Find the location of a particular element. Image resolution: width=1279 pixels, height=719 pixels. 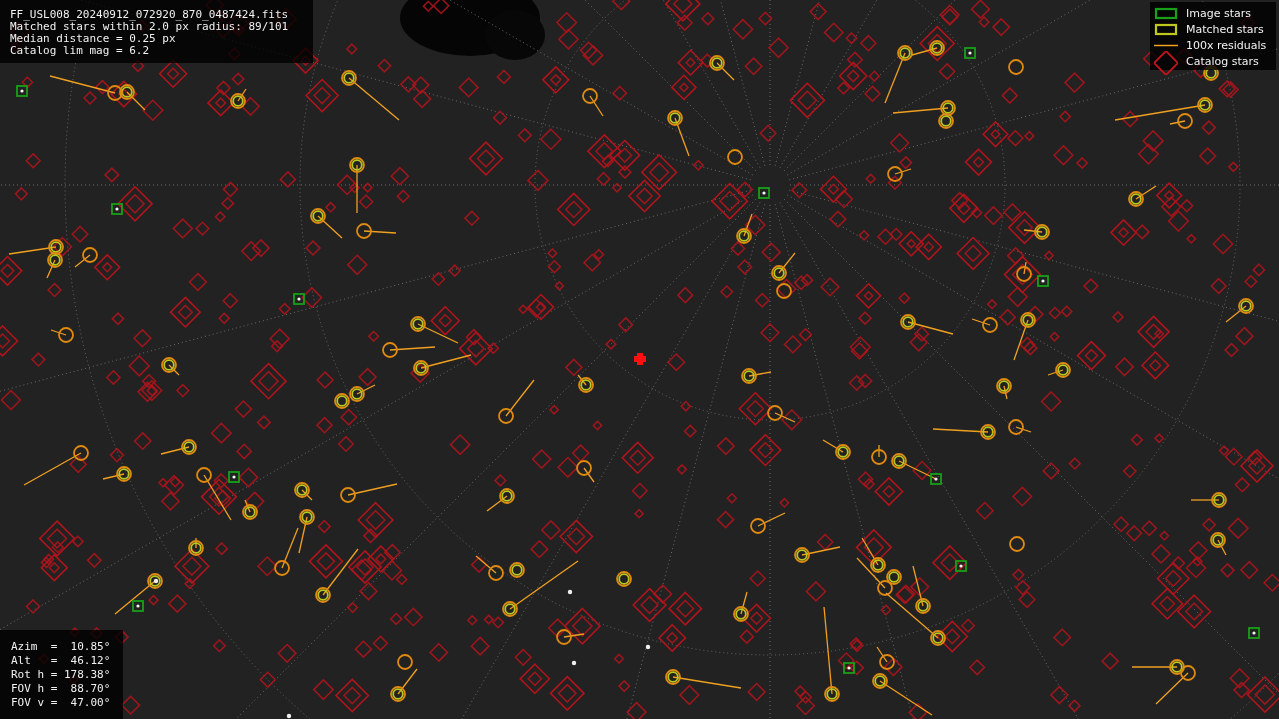

info-text: Median distance = 0.25 px is located at coordinates (93, 39).